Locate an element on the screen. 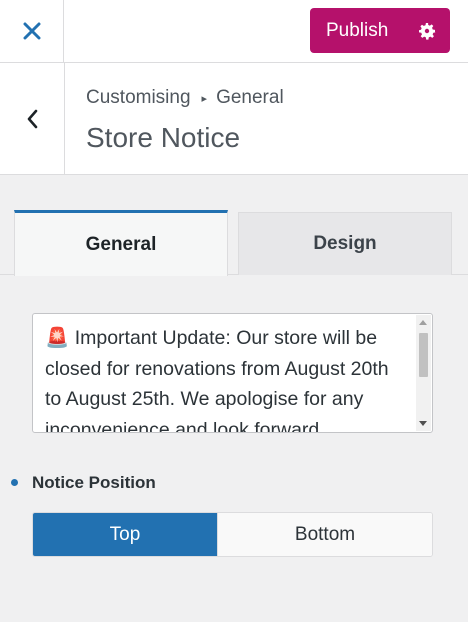 This screenshot has height=622, width=468. back-button is located at coordinates (32, 118).